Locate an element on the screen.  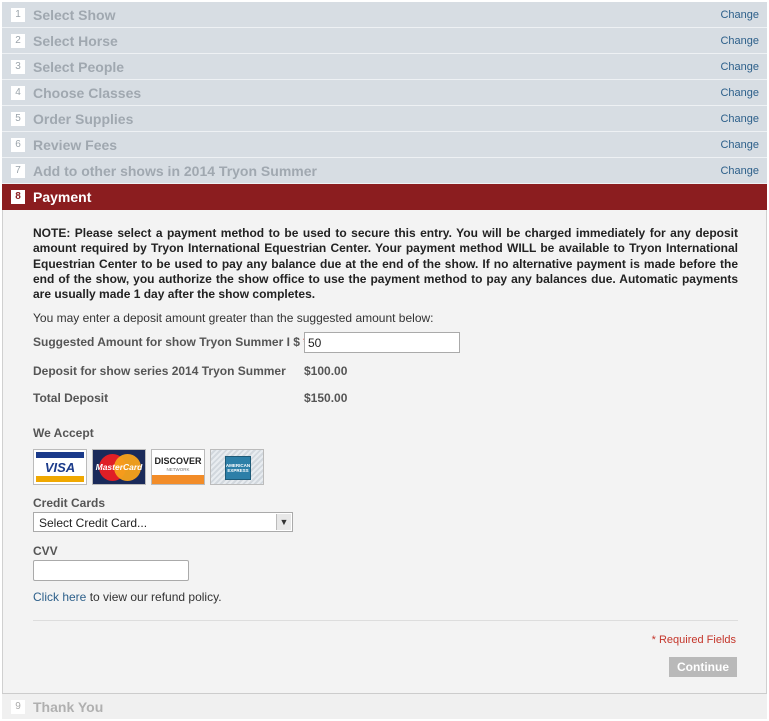
visa-card-icon: VISA is located at coordinates (60, 467).